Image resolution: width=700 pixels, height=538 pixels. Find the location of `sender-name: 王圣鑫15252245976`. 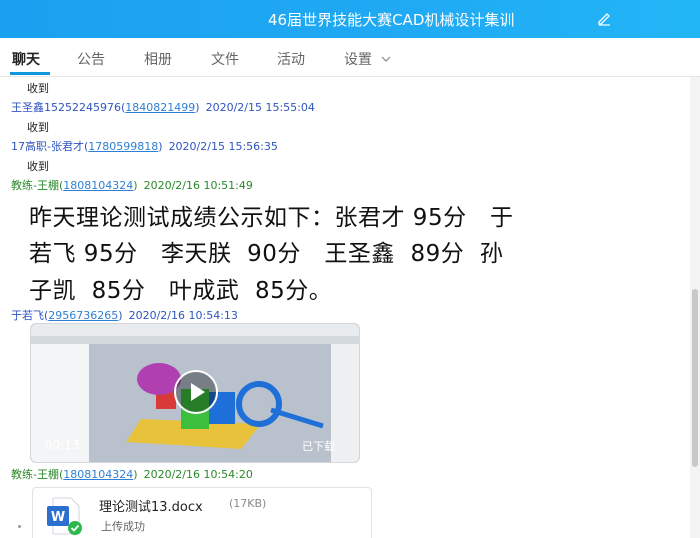

sender-name: 王圣鑫15252245976 is located at coordinates (66, 107).